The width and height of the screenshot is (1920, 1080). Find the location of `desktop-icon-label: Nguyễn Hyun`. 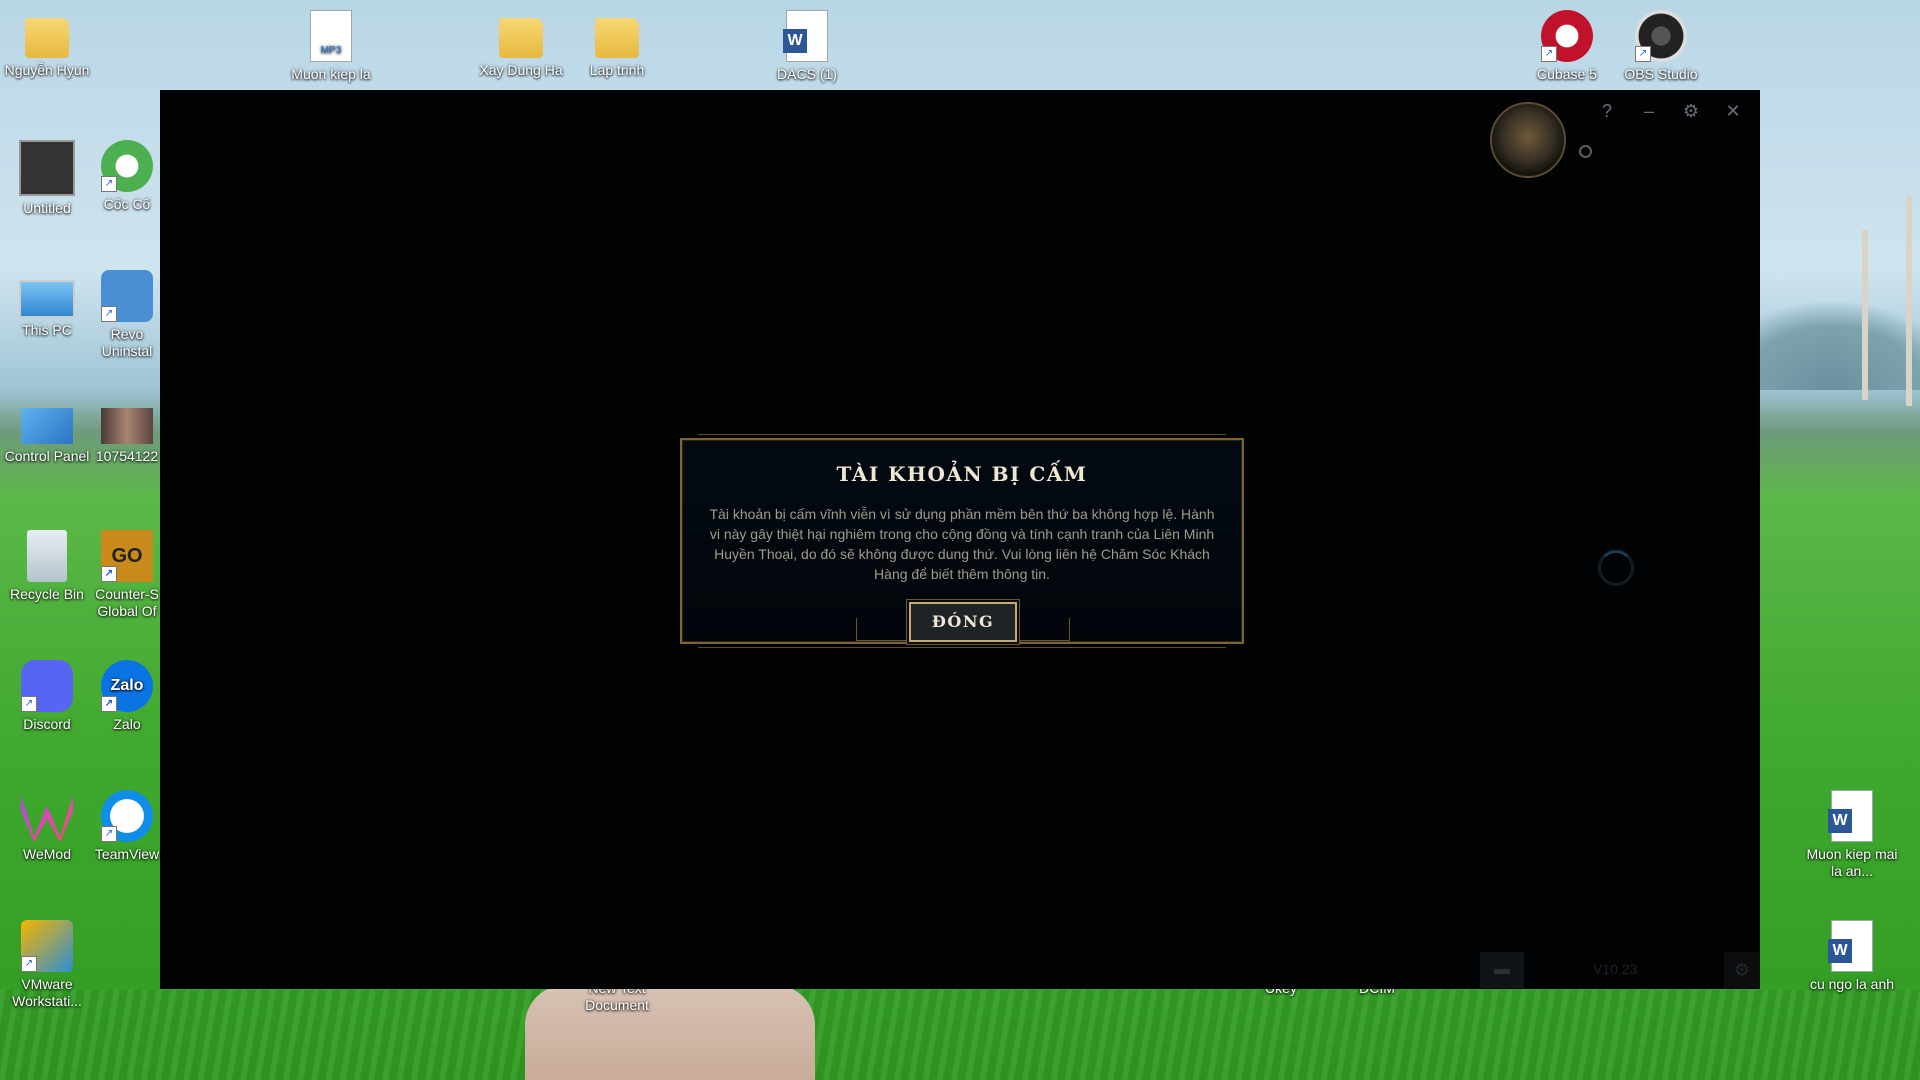

desktop-icon-label: Nguyễn Hyun is located at coordinates (47, 70).